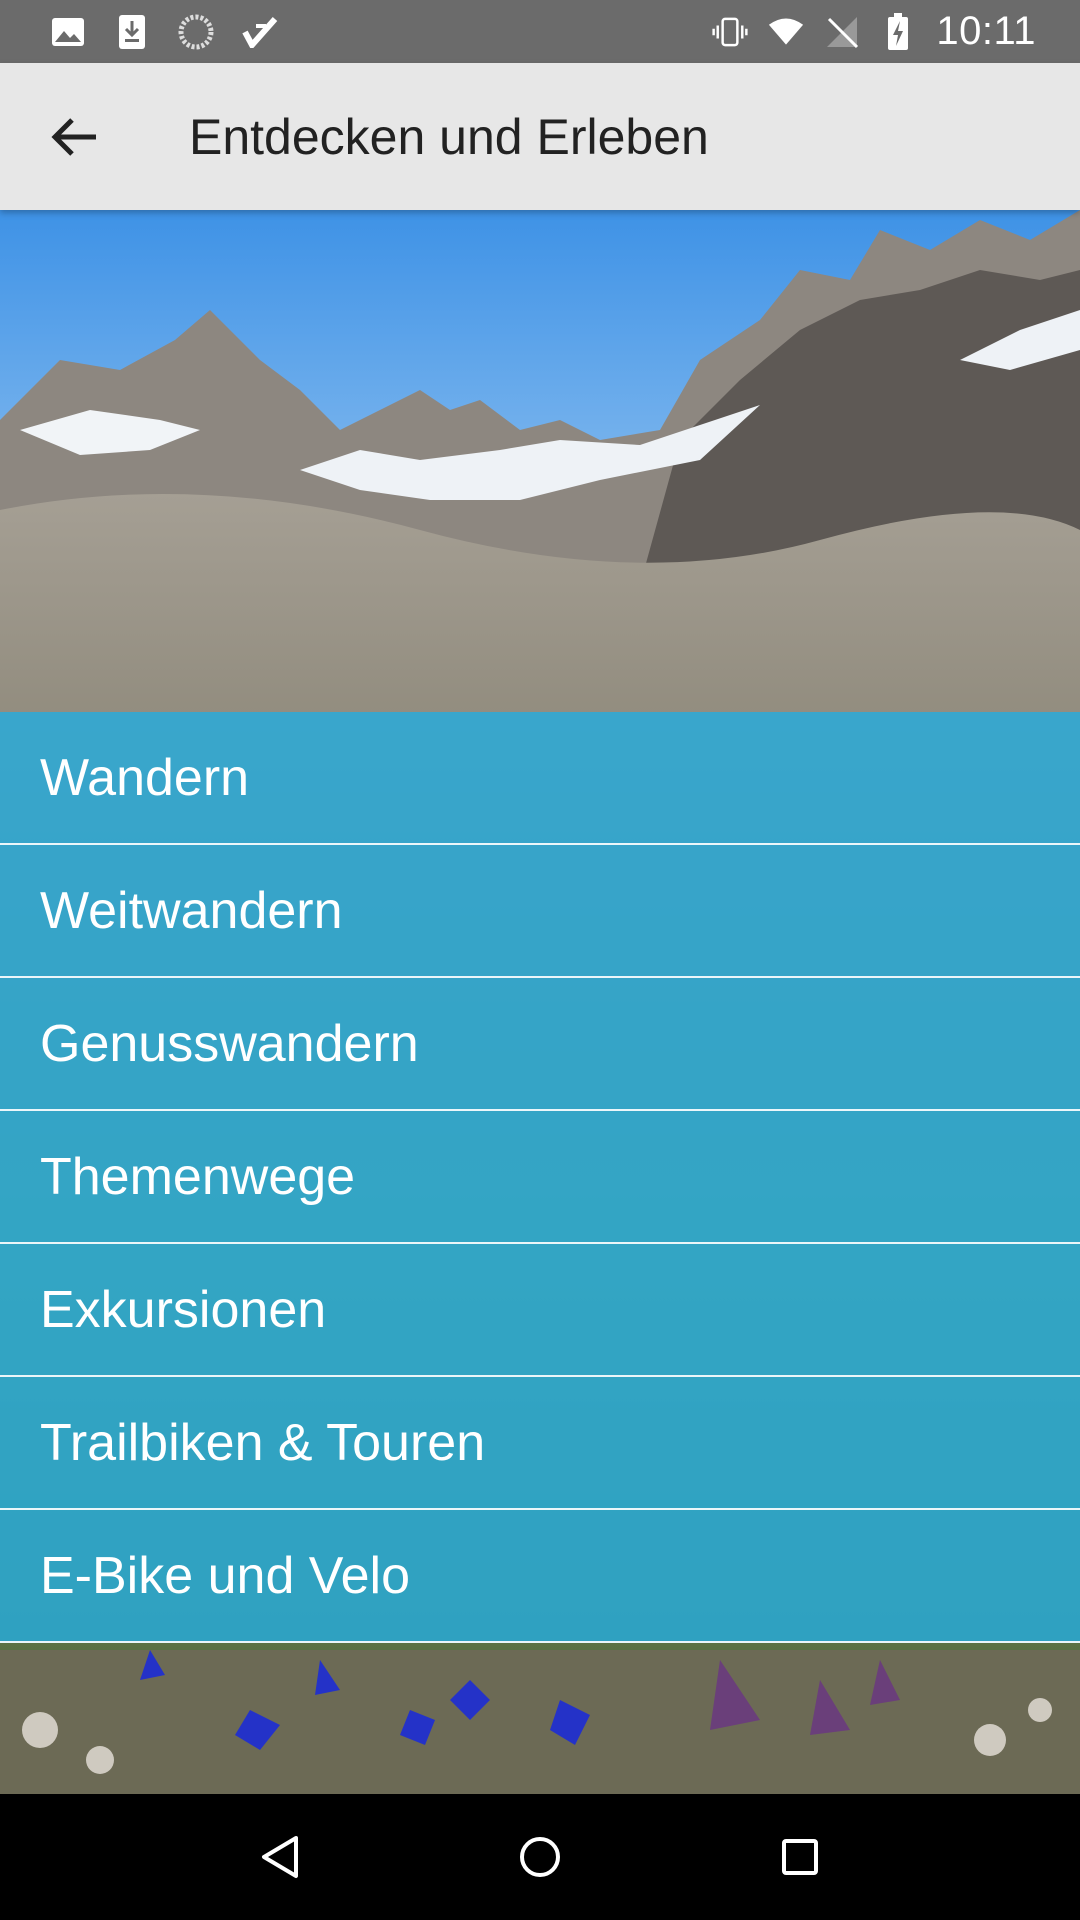 This screenshot has width=1080, height=1920. I want to click on recents-square-icon, so click(800, 1857).